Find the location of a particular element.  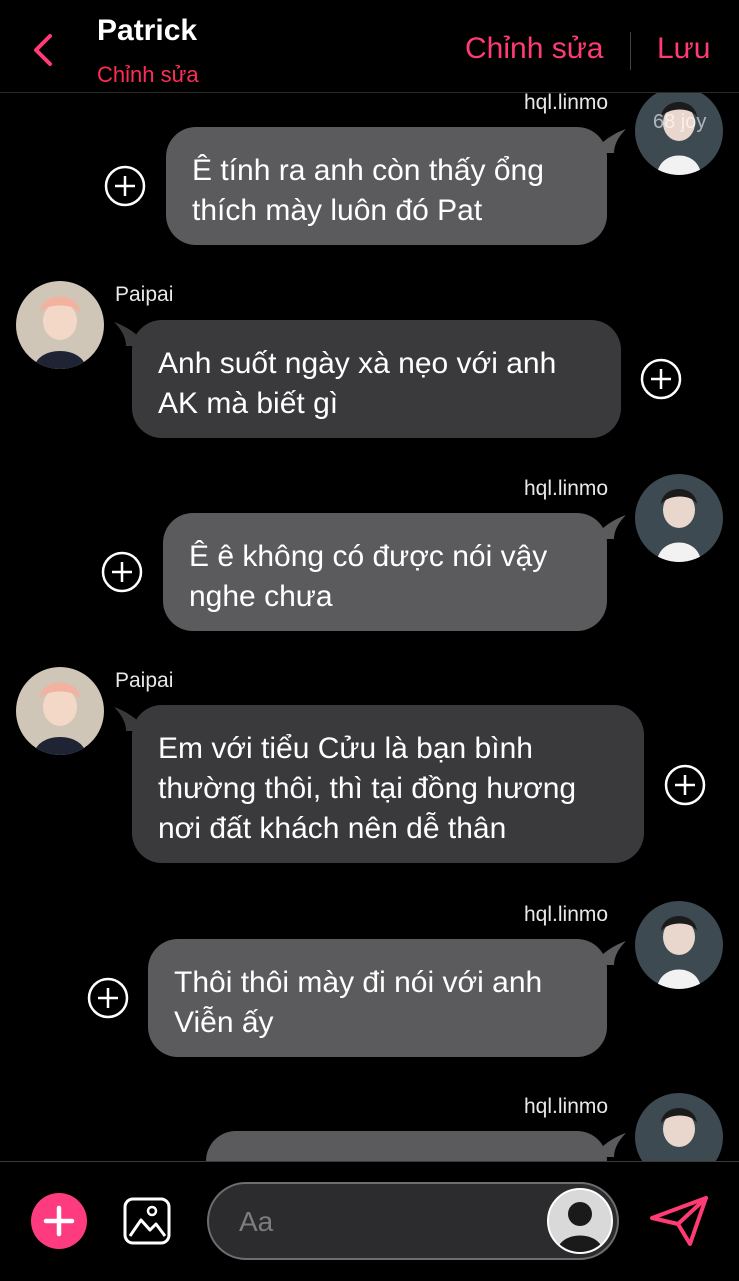

message-input is located at coordinates (389, 1222).